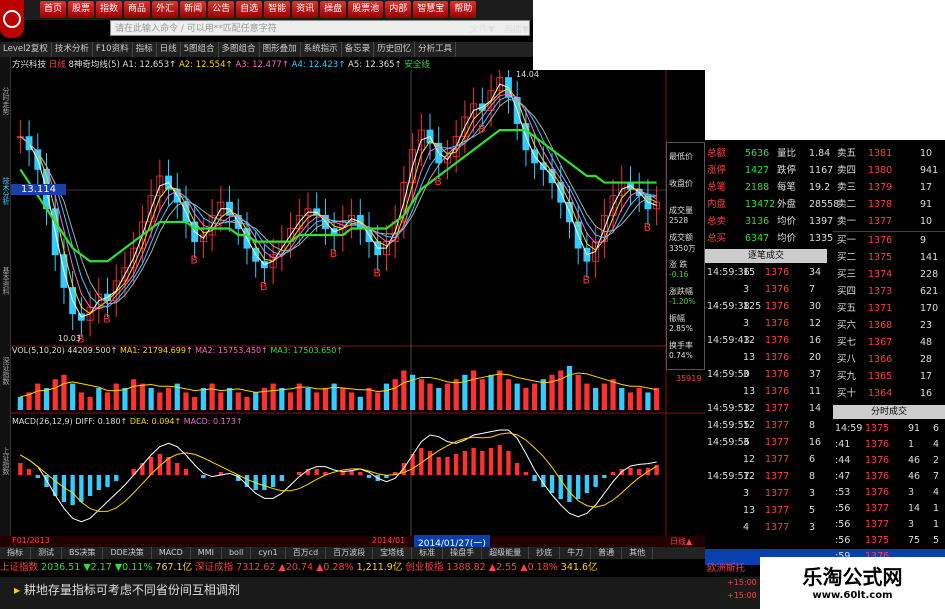  I want to click on tick-volume: 7, so click(812, 289).